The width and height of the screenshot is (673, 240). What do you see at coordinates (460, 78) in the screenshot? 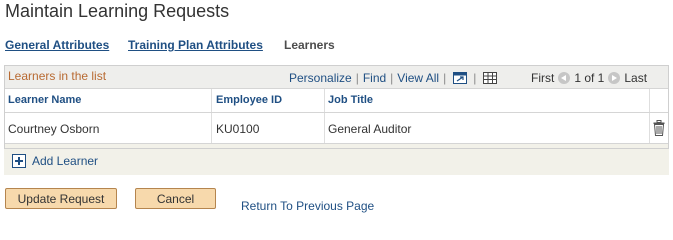
I see `zoom-icon` at bounding box center [460, 78].